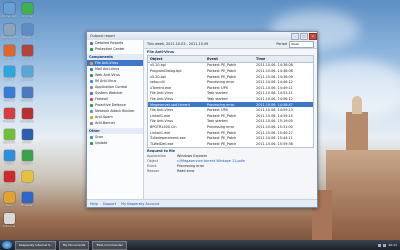  I want to click on object-cell: TLWelDell.exe, so click(162, 143).